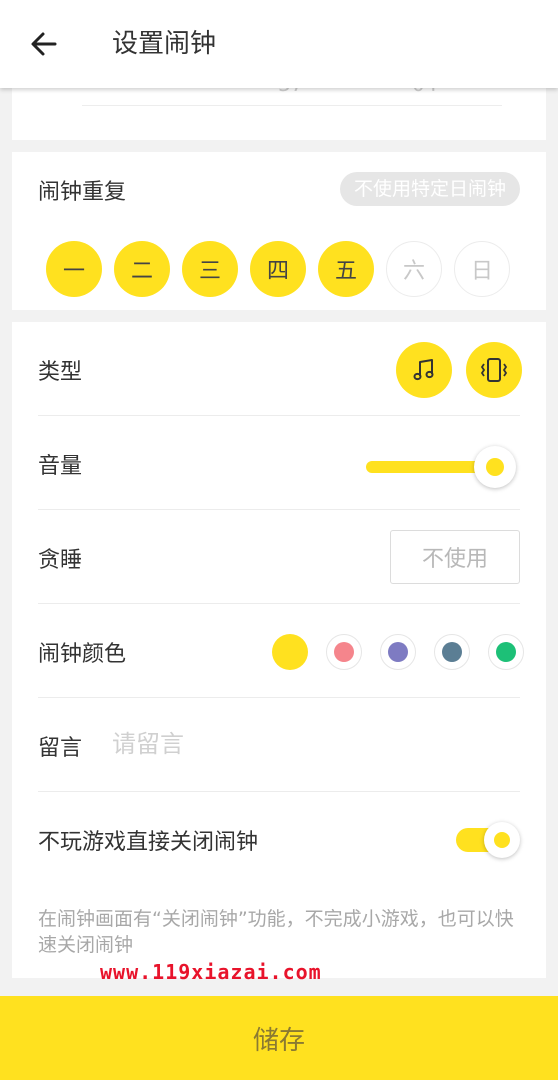 The height and width of the screenshot is (1080, 558). I want to click on no-game-row: 不玩游戏直接关闭闹钟, so click(279, 839).